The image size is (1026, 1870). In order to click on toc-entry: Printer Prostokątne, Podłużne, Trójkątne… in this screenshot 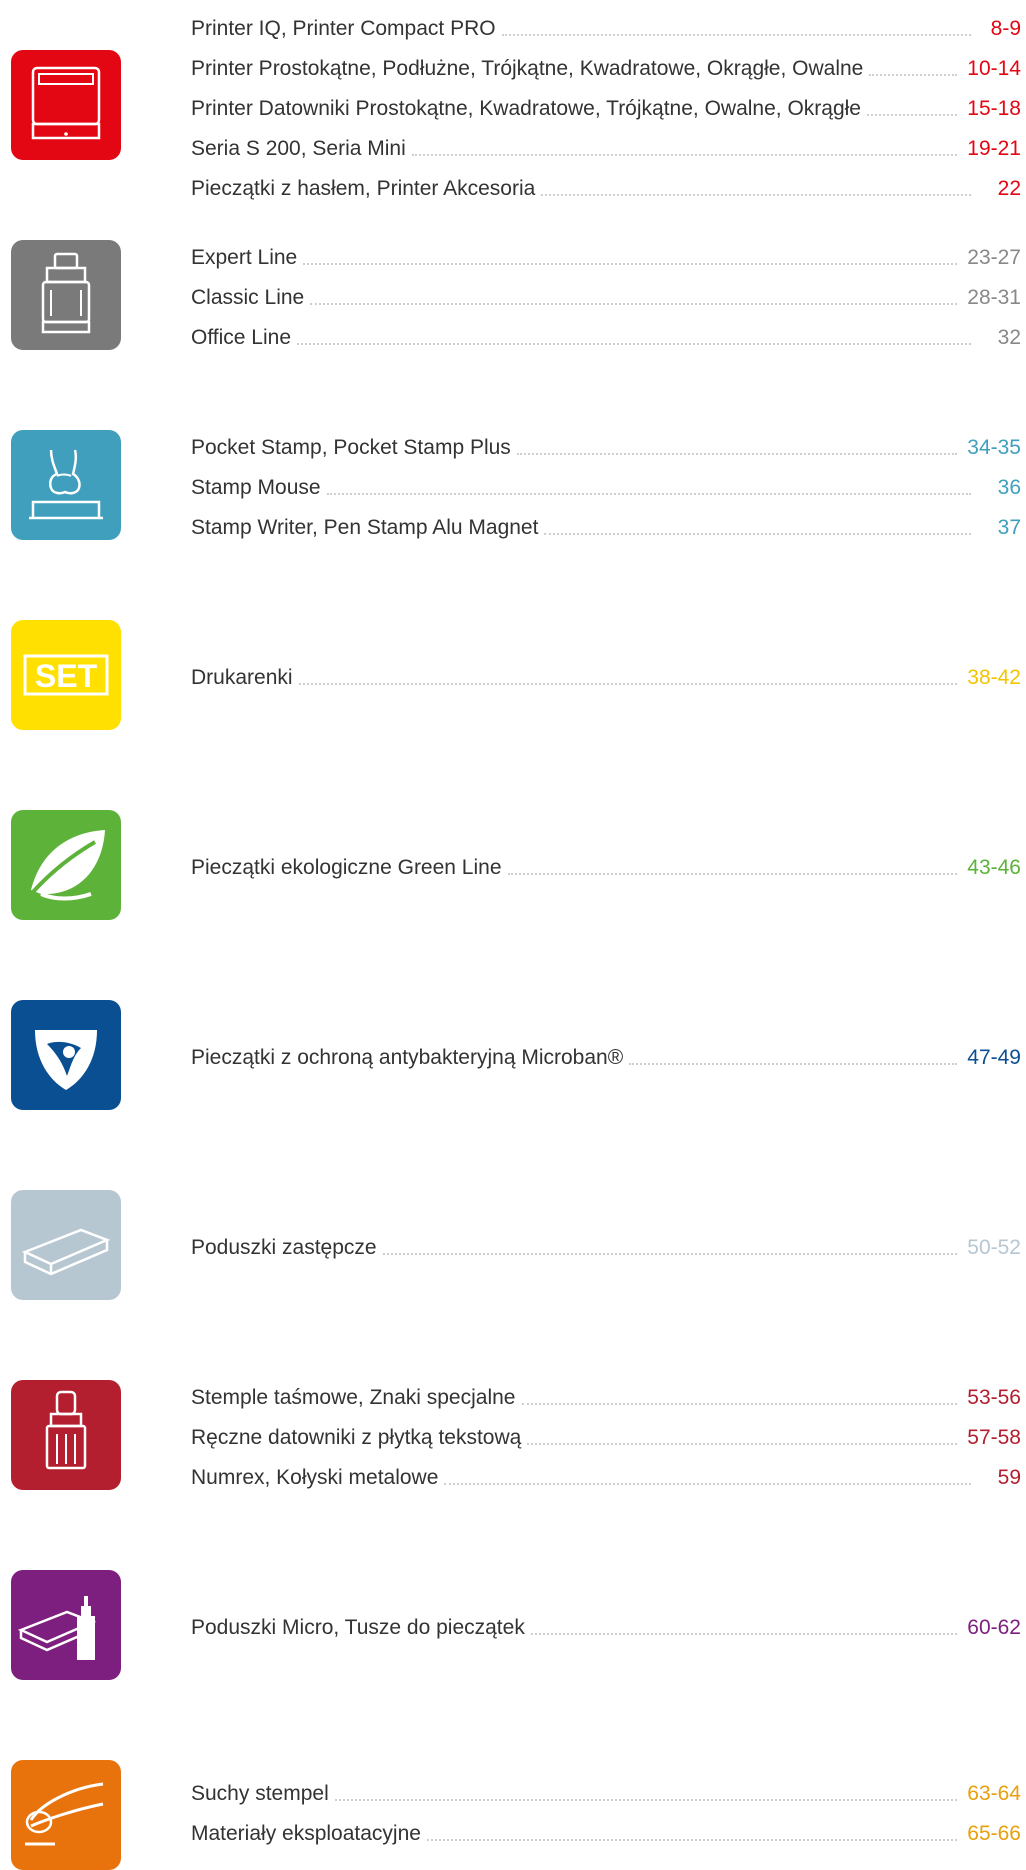, I will do `click(606, 69)`.